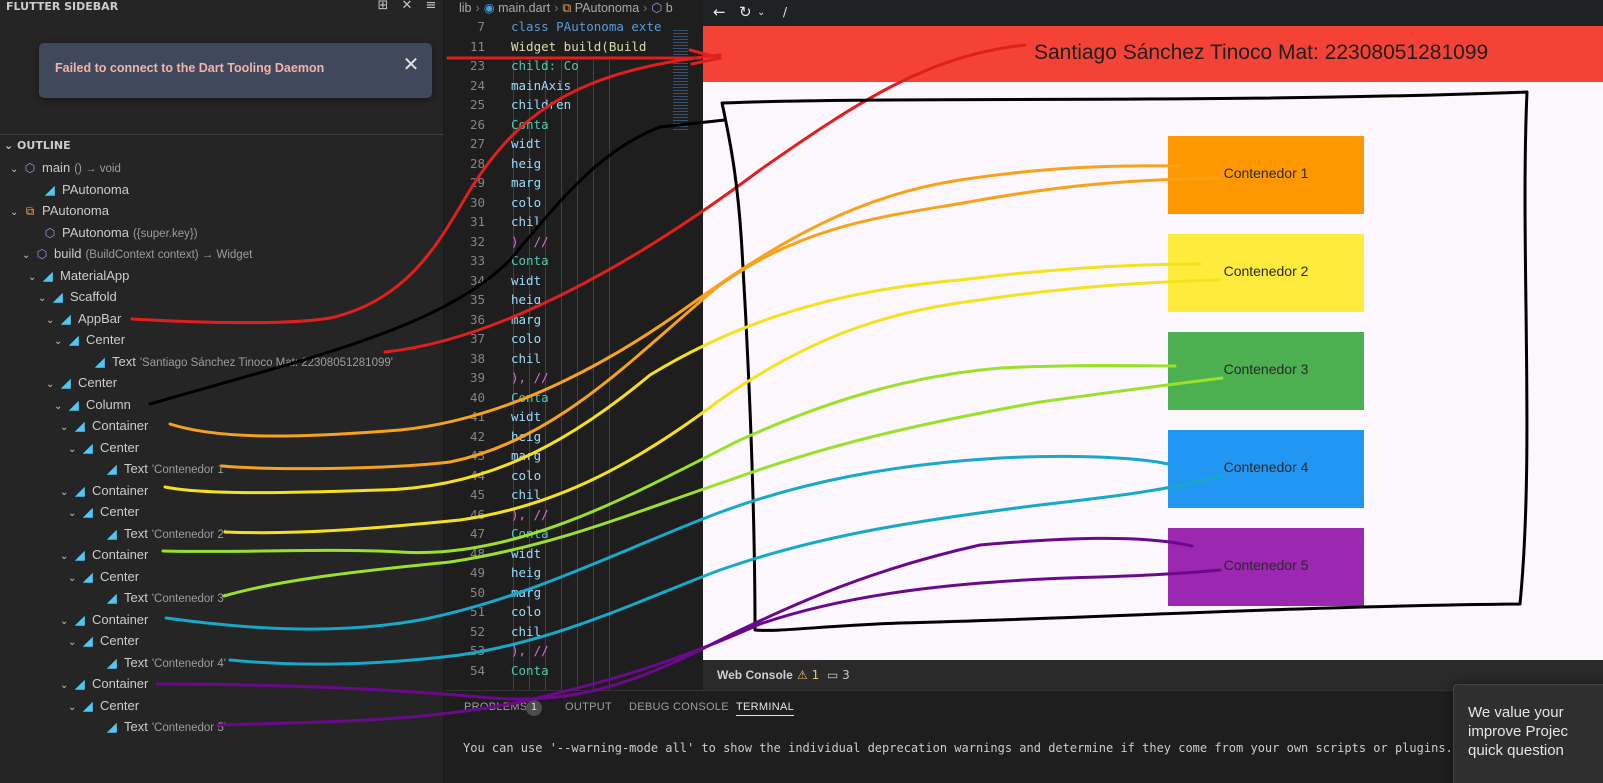  I want to click on code-line: class PAutonoma exte, so click(586, 26).